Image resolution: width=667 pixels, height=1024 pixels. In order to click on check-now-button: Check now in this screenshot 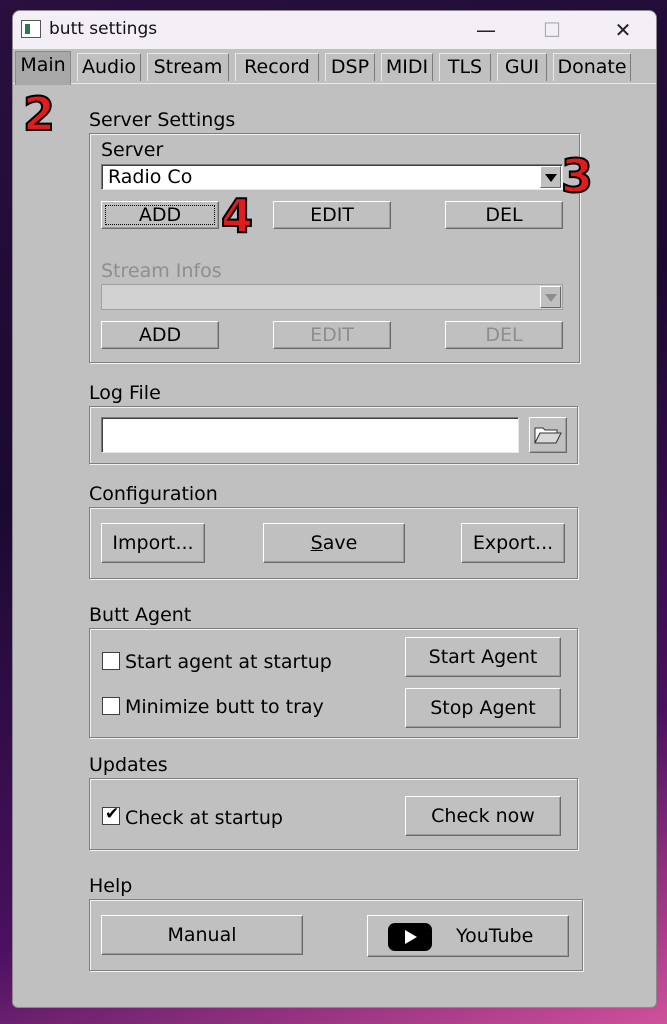, I will do `click(483, 816)`.